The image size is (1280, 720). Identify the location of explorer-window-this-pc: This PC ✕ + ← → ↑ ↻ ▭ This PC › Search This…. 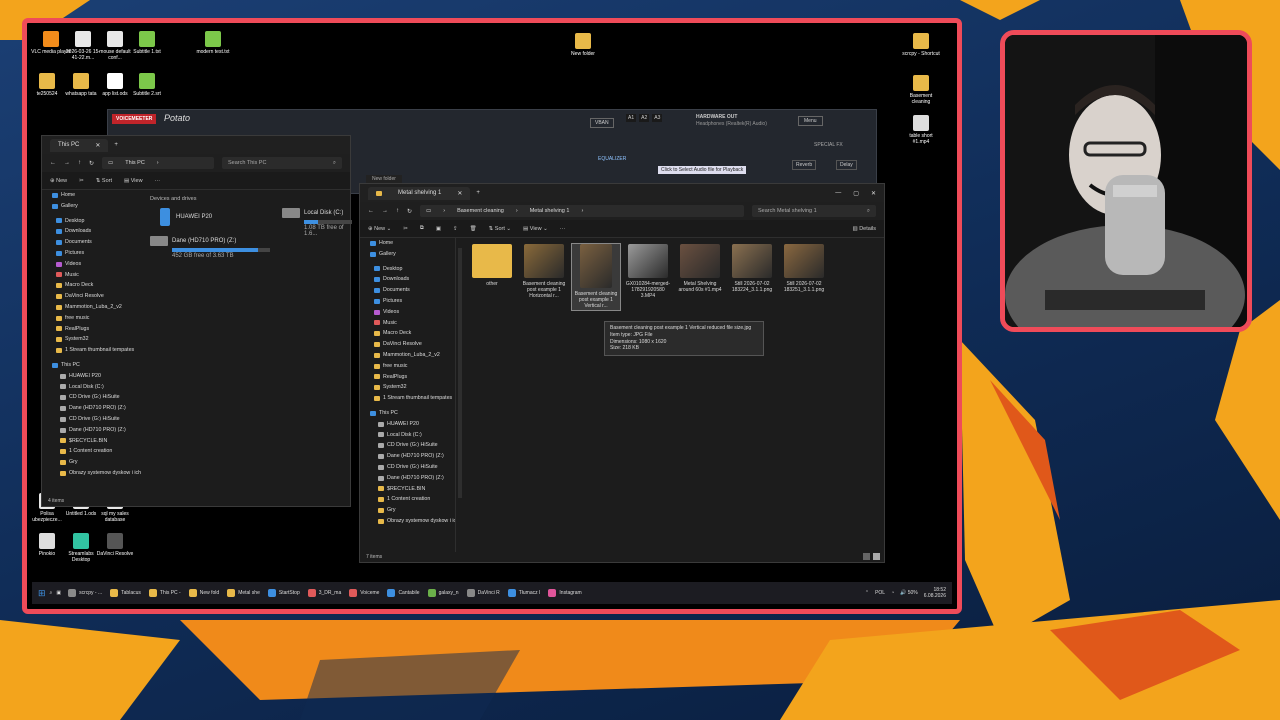
(196, 321).